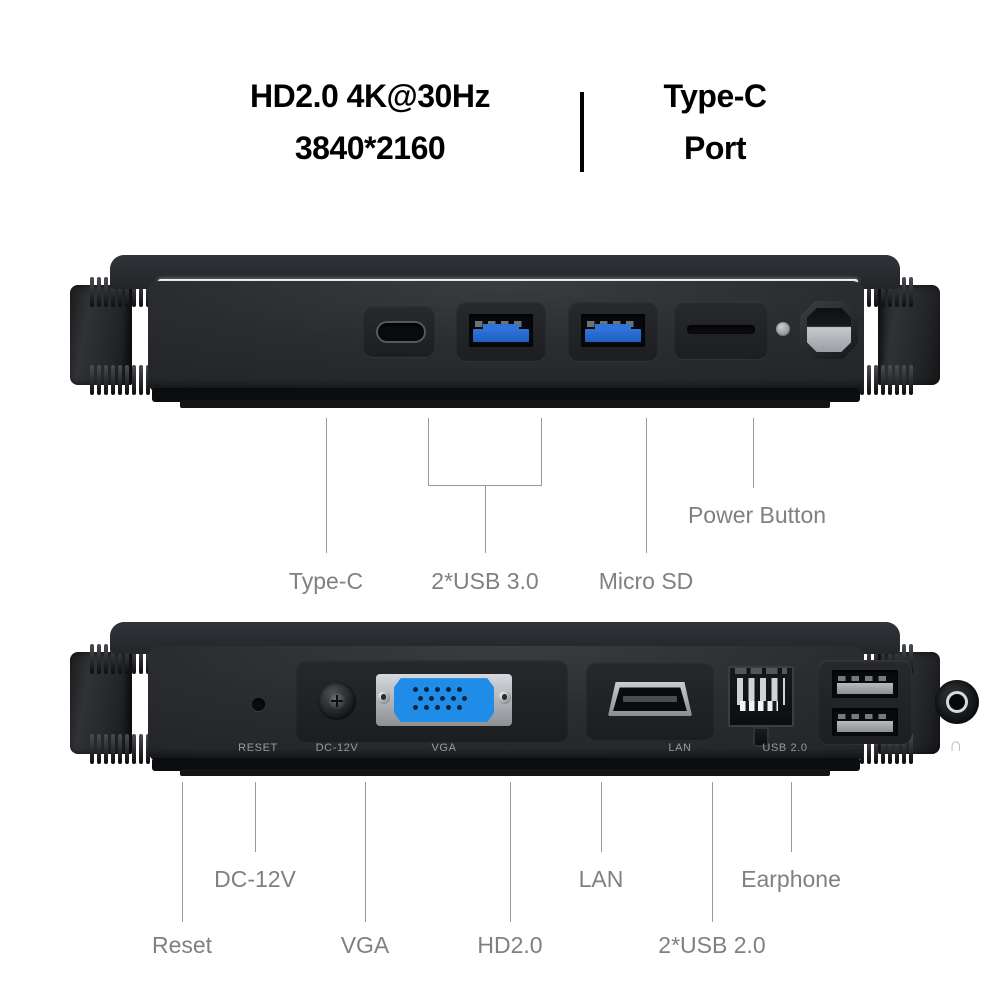 The width and height of the screenshot is (1000, 1000). Describe the element at coordinates (182, 945) in the screenshot. I see `callout-reset: Reset` at that location.